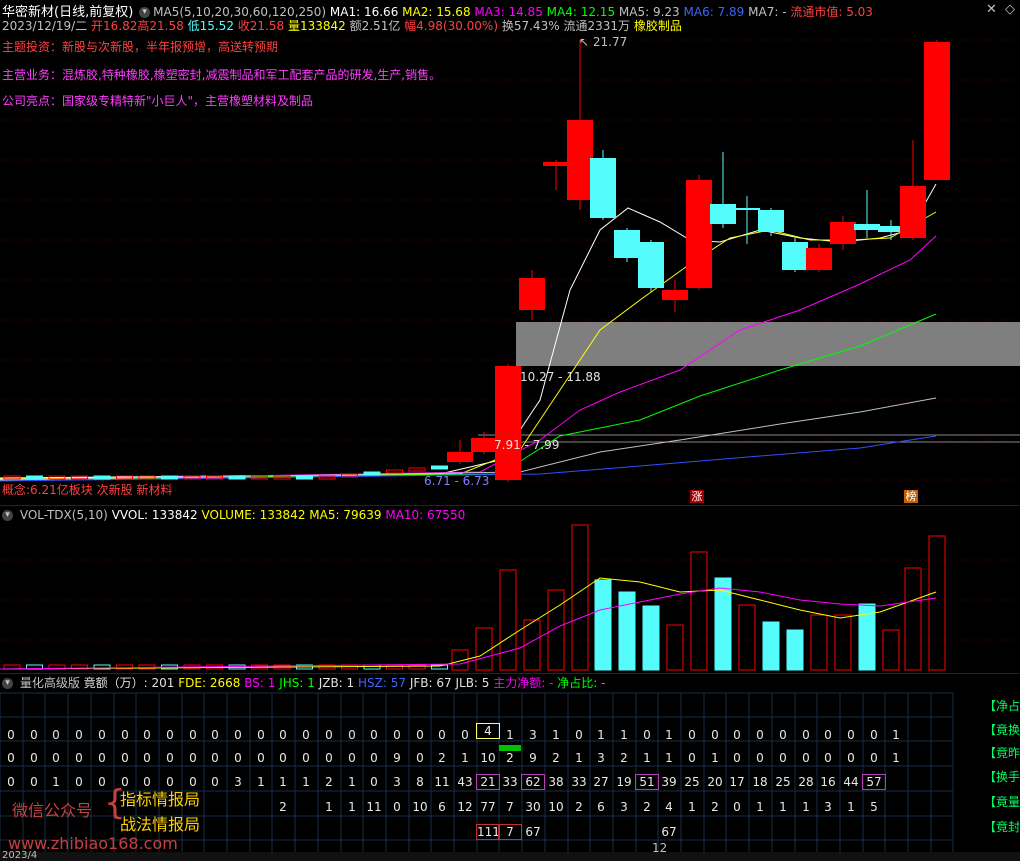  What do you see at coordinates (1010, 9) in the screenshot?
I see `expand-icon: ◇` at bounding box center [1010, 9].